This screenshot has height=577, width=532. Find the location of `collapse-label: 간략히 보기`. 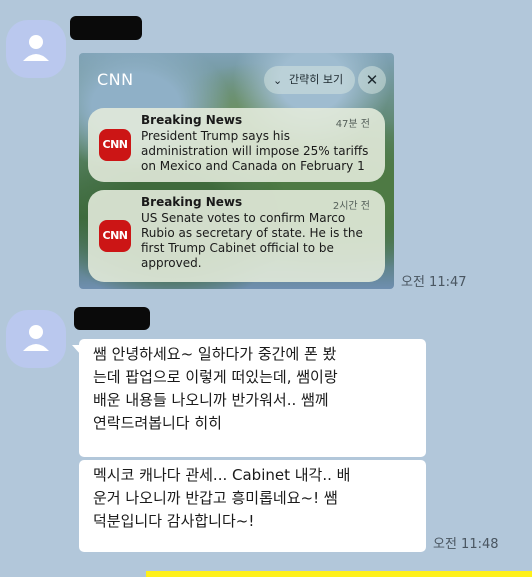

collapse-label: 간략히 보기 is located at coordinates (316, 79).